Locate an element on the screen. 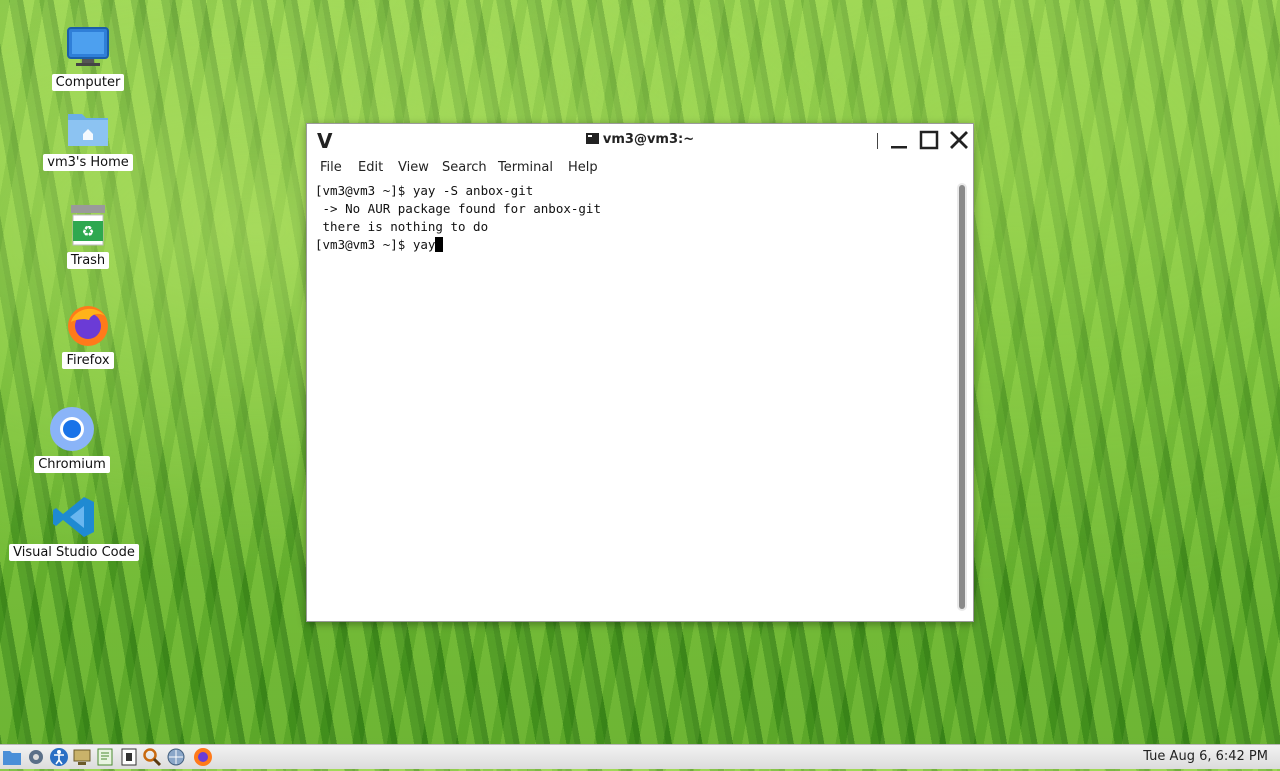 The image size is (1280, 771). editor-icon is located at coordinates (105, 757).